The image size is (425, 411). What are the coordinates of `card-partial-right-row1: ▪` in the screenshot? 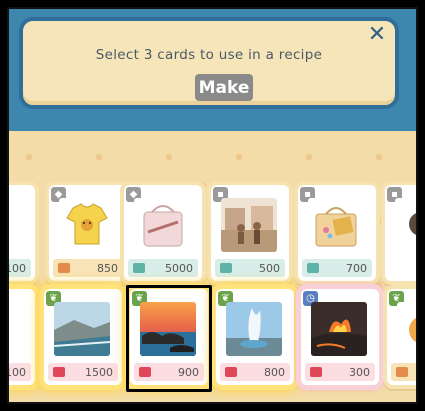 It's located at (400, 233).